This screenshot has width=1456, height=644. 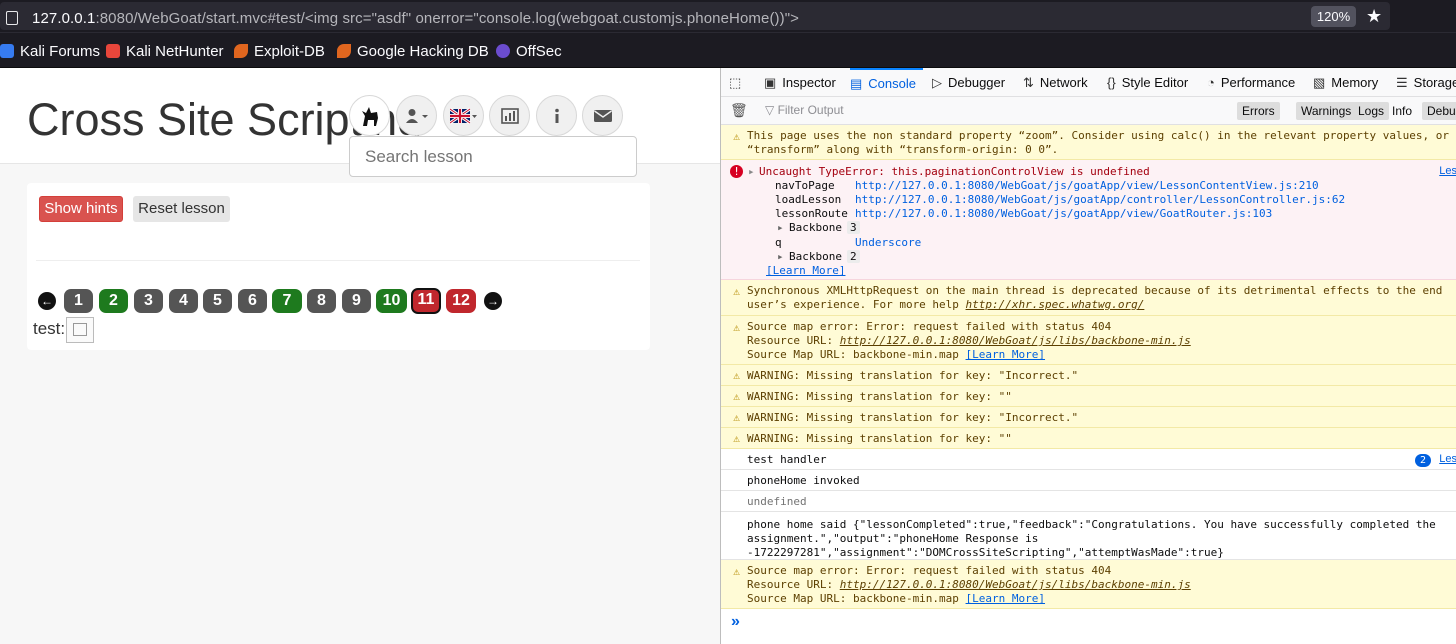 I want to click on tab-inspector: ▣ Inspector, so click(x=800, y=82).